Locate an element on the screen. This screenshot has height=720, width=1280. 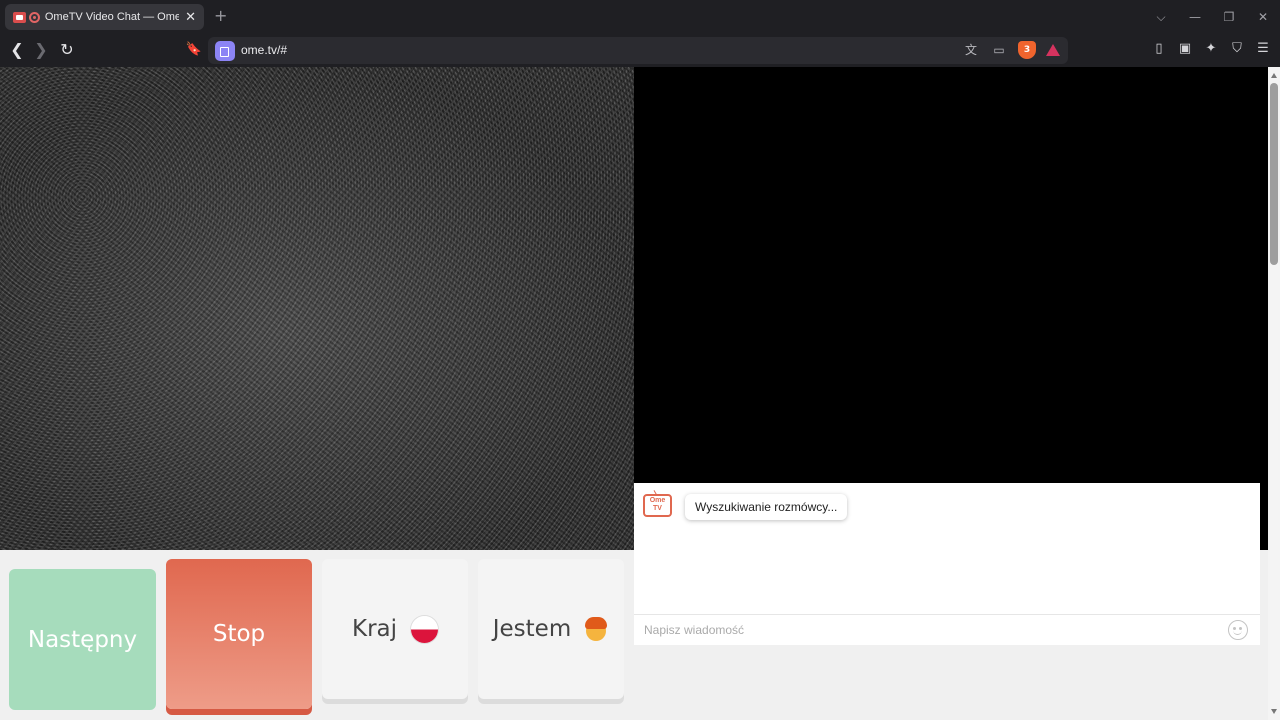
scroll-down-arrow-icon is located at coordinates (1274, 711).